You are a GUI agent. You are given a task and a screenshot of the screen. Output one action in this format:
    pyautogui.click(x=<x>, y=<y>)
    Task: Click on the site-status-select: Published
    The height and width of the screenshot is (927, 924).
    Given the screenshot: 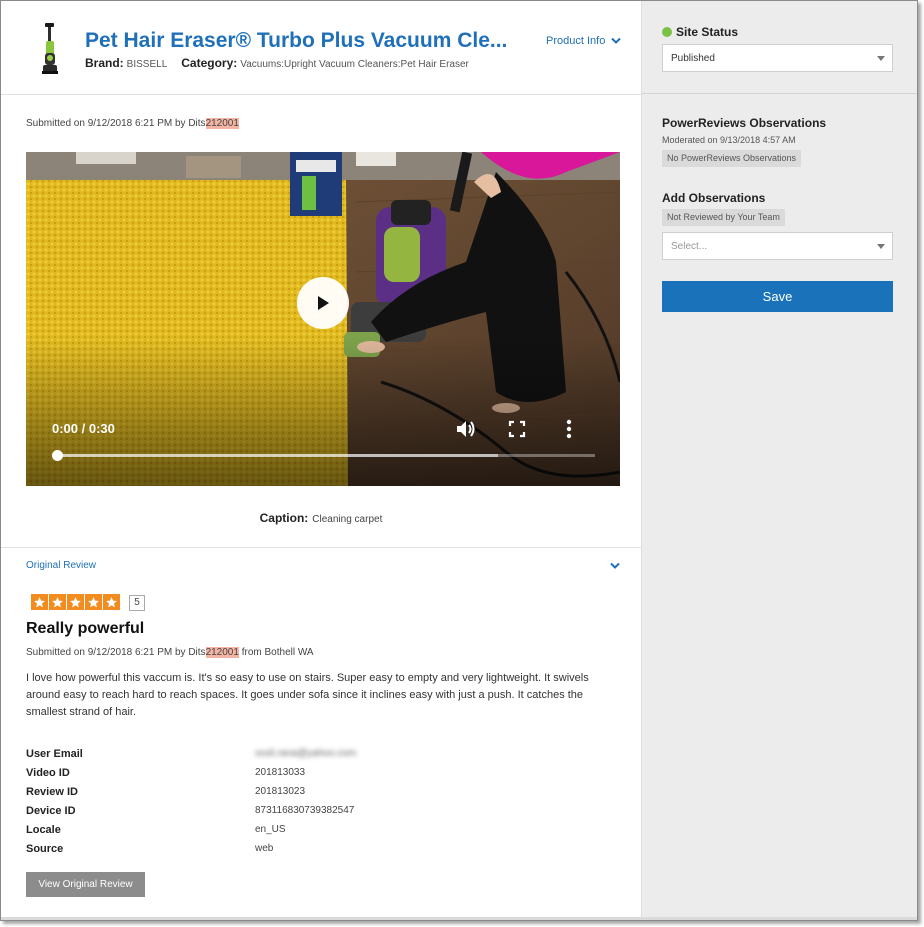 What is the action you would take?
    pyautogui.click(x=777, y=58)
    